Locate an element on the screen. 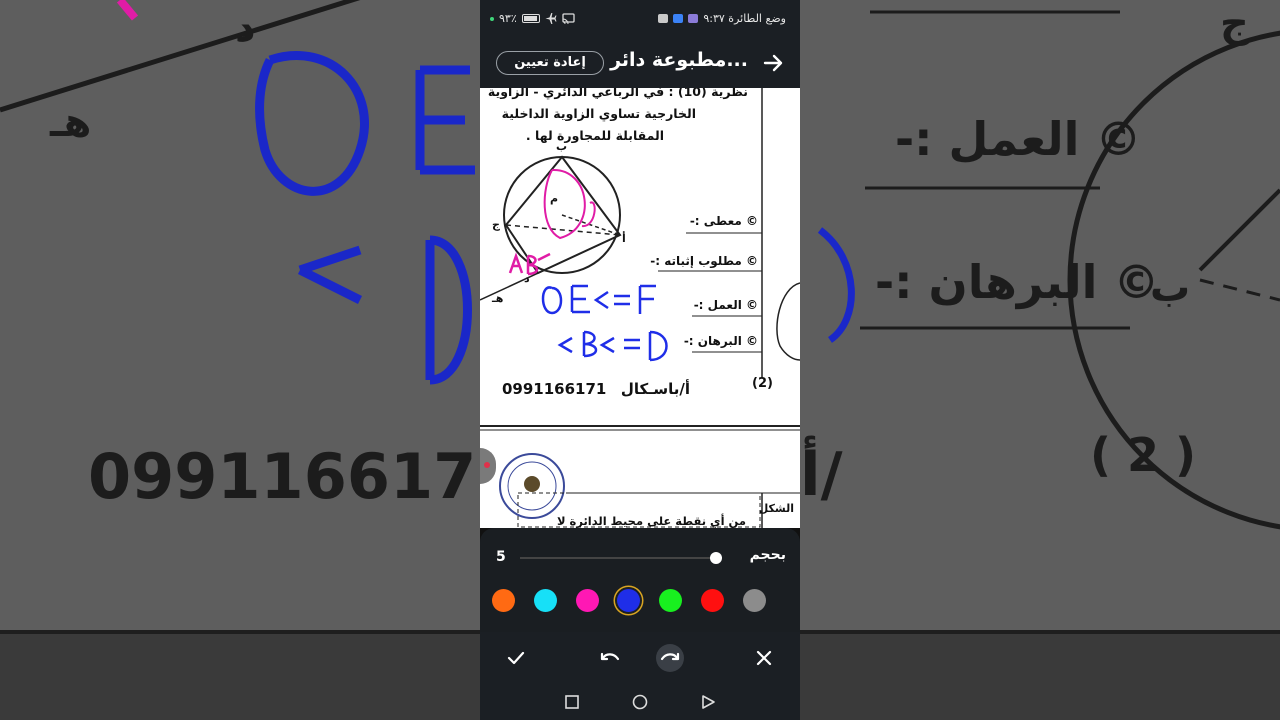  color-swatch-orange is located at coordinates (503, 600).